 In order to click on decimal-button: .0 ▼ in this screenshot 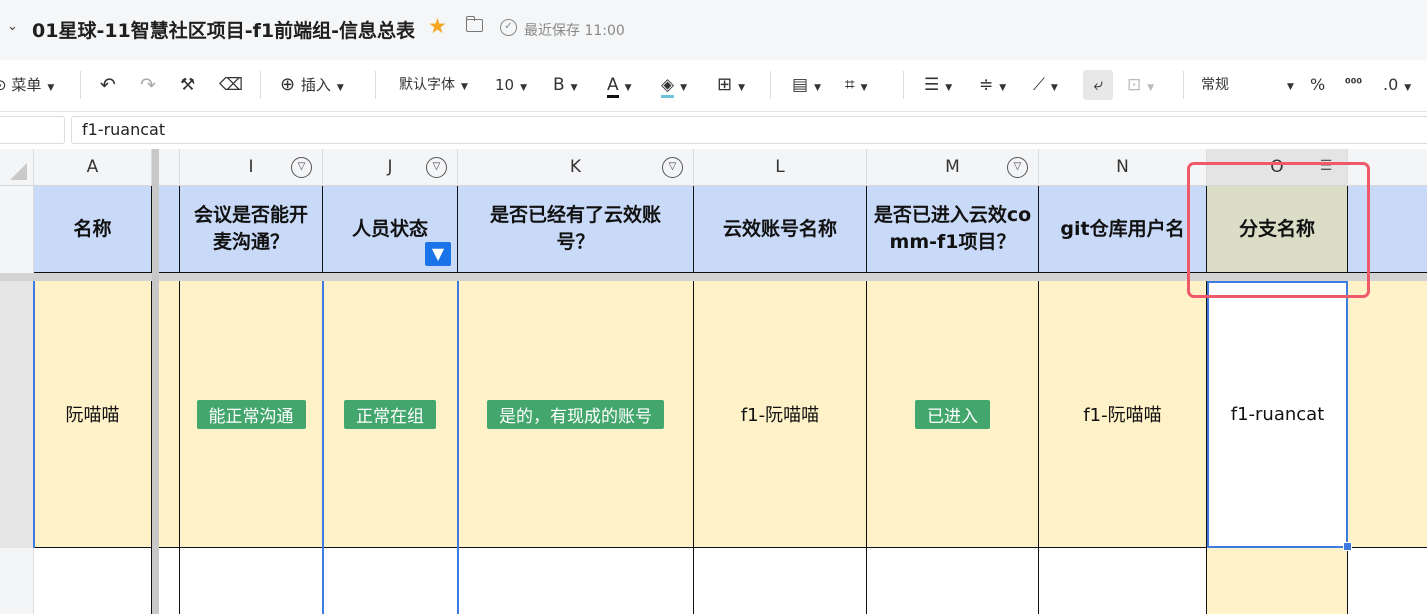, I will do `click(1397, 86)`.